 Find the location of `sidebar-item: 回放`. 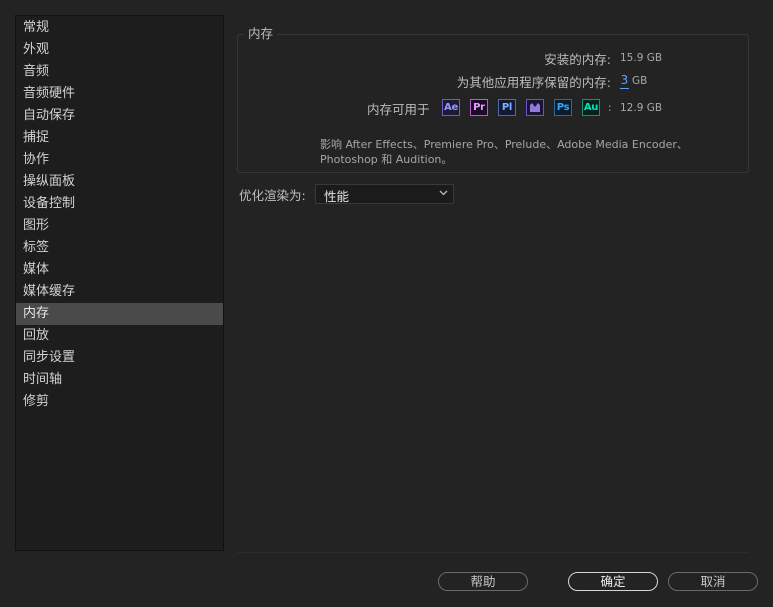

sidebar-item: 回放 is located at coordinates (119, 336).